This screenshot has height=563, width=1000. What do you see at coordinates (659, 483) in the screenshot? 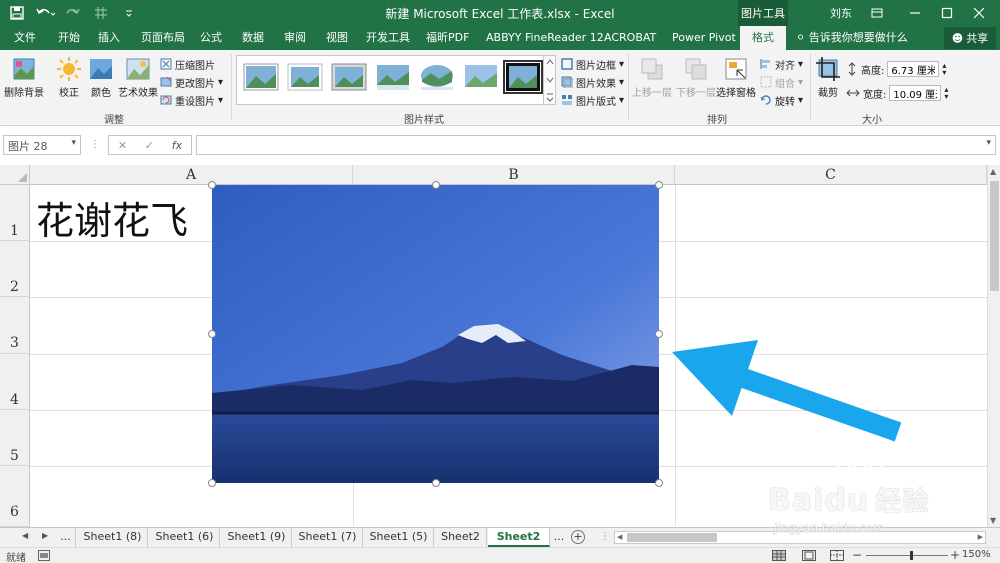
I see `resize-handle-bottom-right` at bounding box center [659, 483].